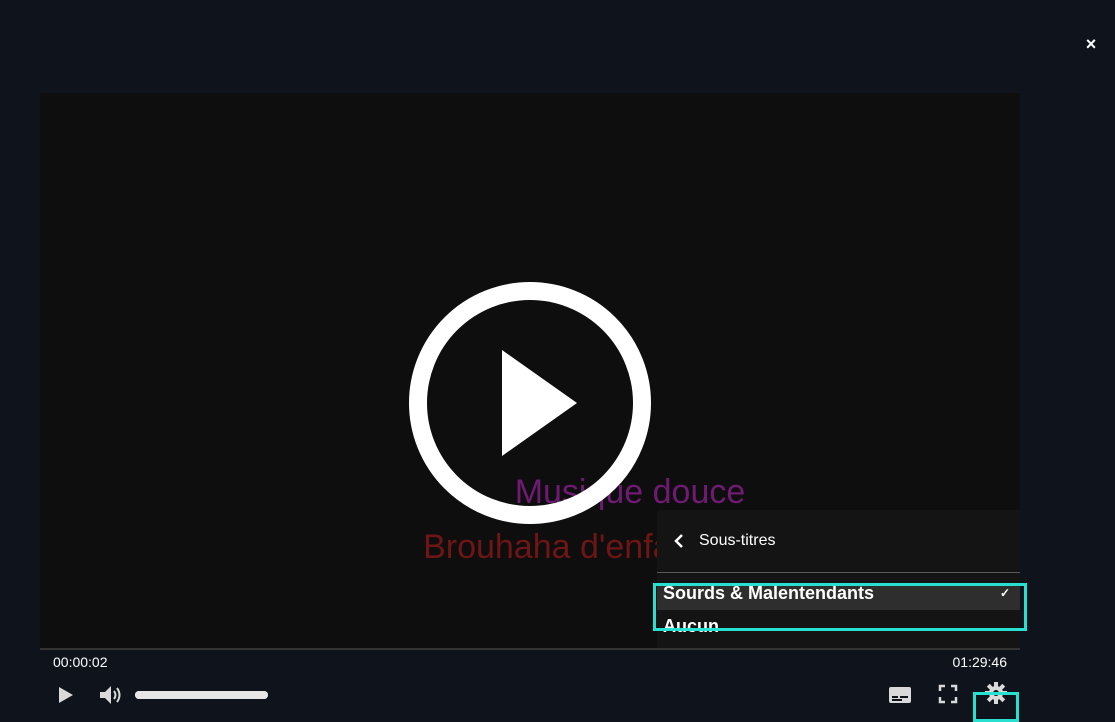  I want to click on control-bar, so click(530, 699).